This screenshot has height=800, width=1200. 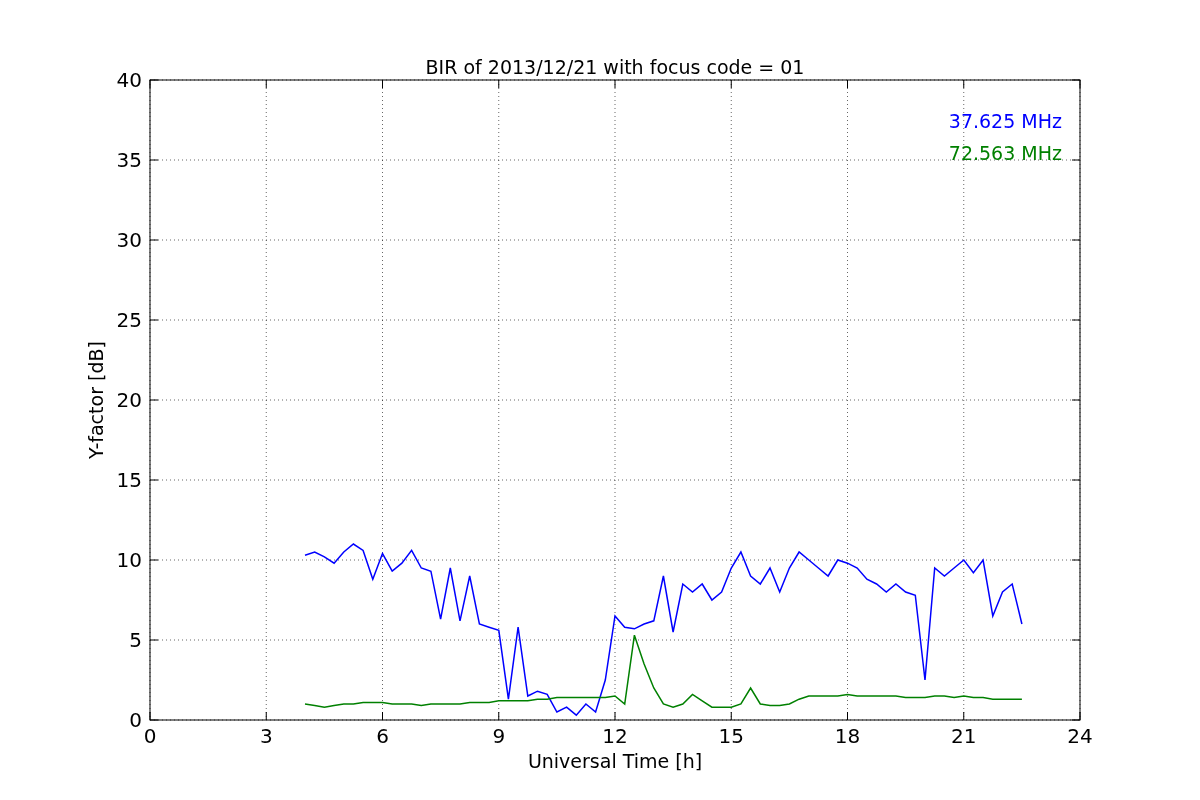 What do you see at coordinates (1005, 153) in the screenshot?
I see `legend-label: 72.563 MHz` at bounding box center [1005, 153].